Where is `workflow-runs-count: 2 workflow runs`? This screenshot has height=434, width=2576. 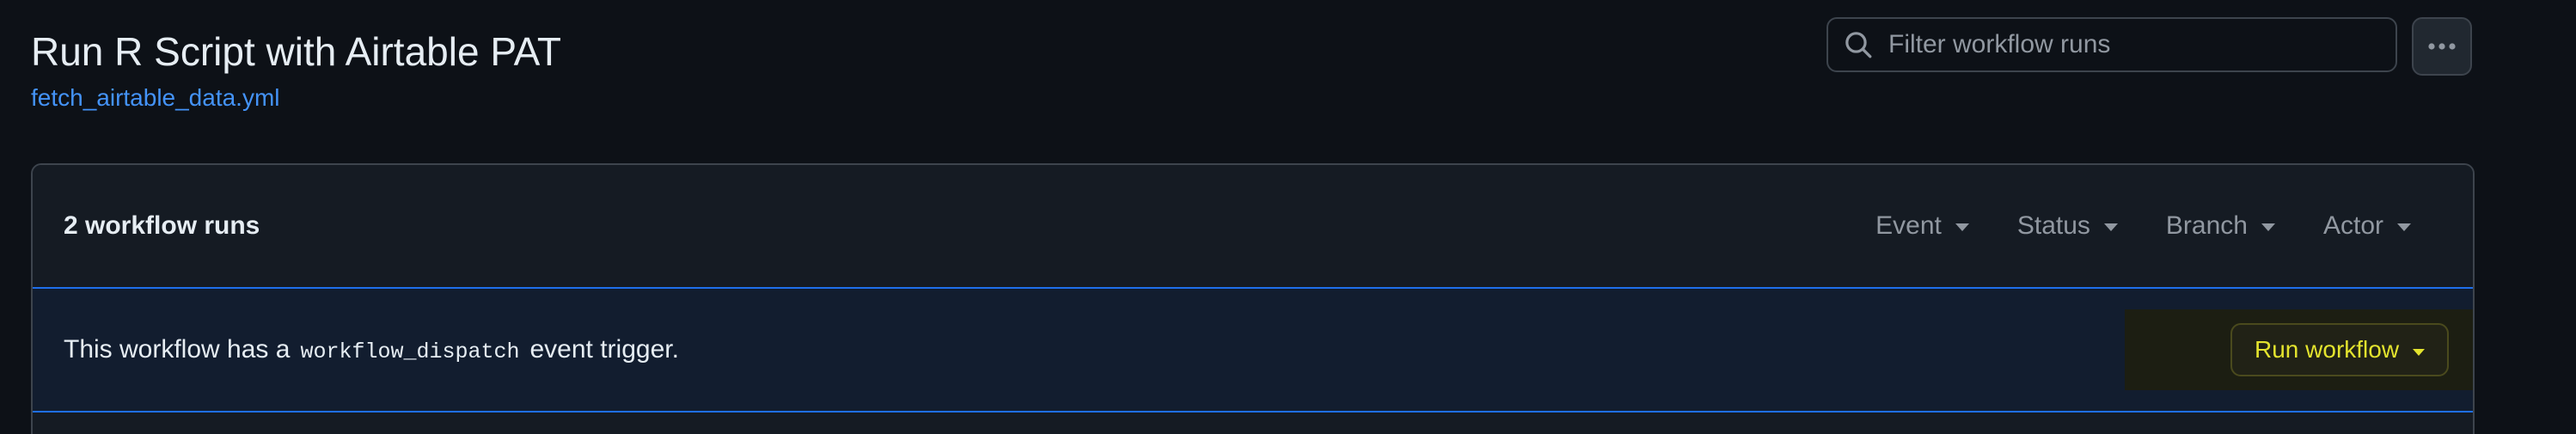
workflow-runs-count: 2 workflow runs is located at coordinates (162, 225).